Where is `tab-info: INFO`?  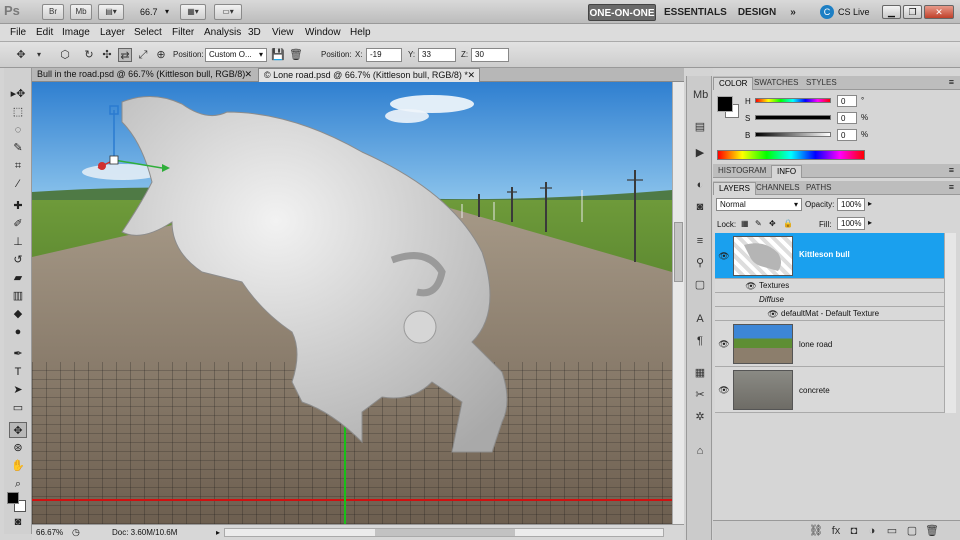 tab-info: INFO is located at coordinates (787, 171).